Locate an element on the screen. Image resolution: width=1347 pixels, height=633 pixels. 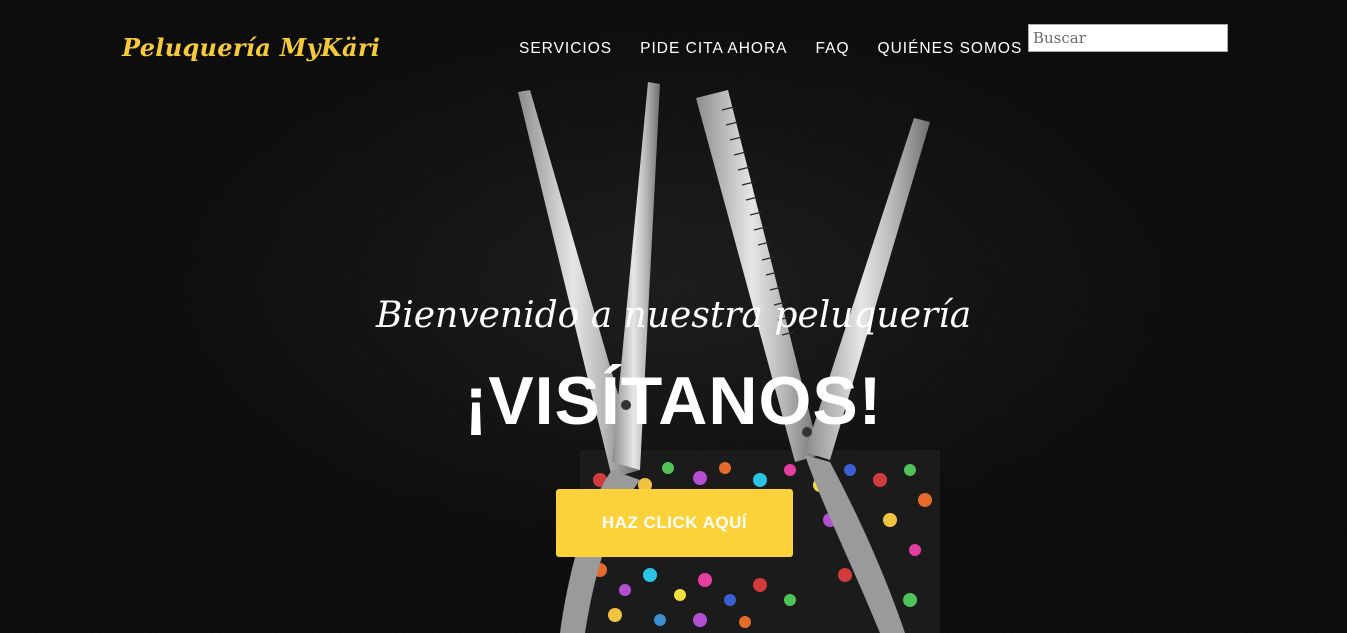
hero-subtitle: Bienvenido a nuestra peluquería is located at coordinates (673, 315).